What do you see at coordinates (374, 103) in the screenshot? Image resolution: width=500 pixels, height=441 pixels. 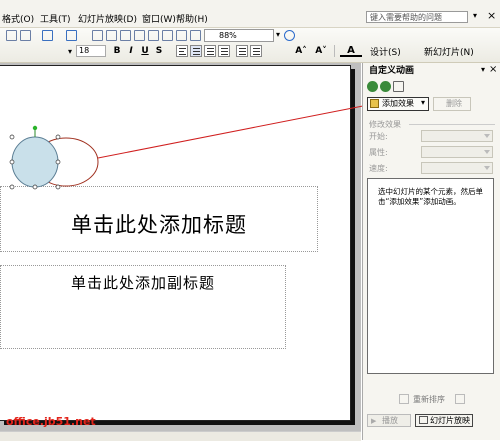 I see `star-icon` at bounding box center [374, 103].